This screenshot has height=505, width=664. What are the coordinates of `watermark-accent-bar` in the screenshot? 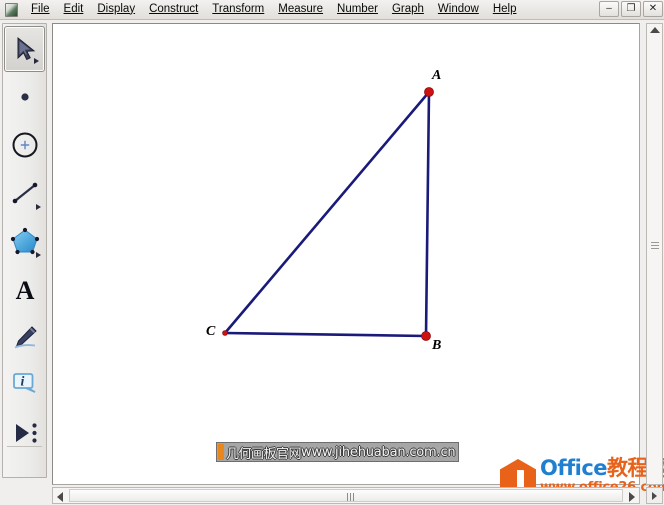 It's located at (221, 452).